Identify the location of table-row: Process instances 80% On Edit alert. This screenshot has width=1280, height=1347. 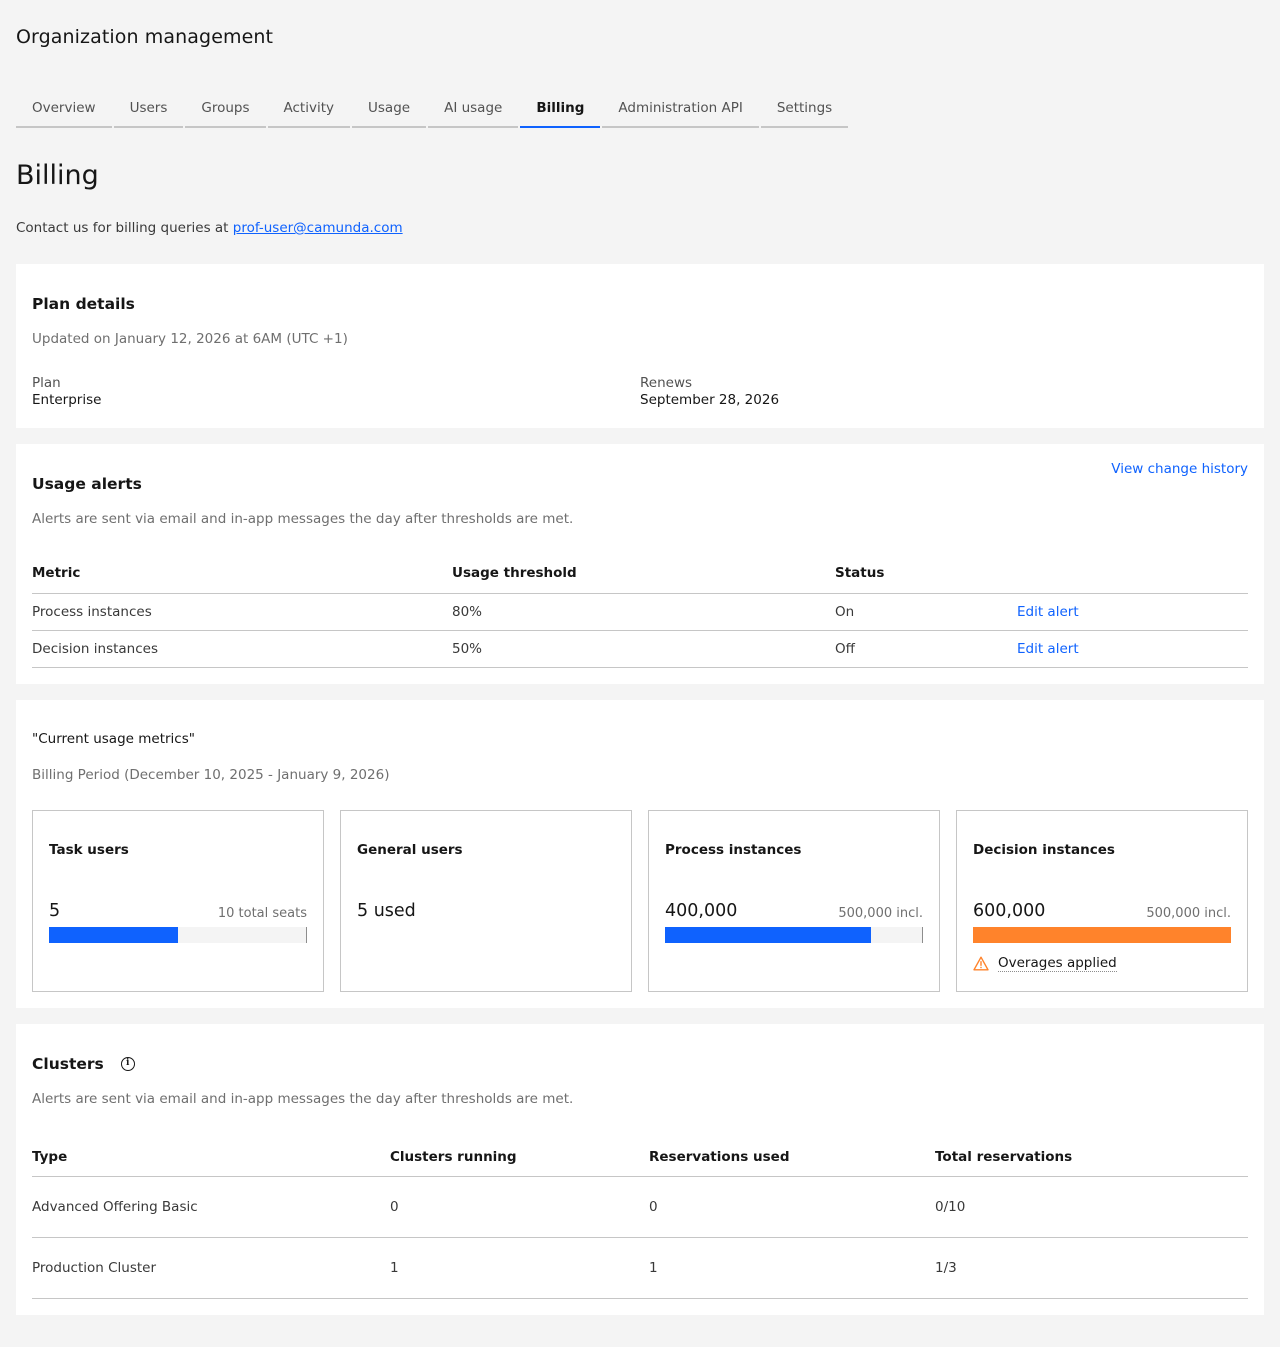
(640, 612).